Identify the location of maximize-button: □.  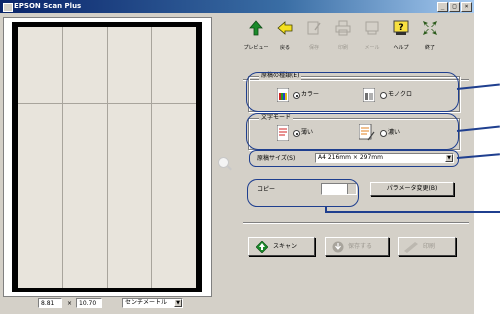
(454, 7).